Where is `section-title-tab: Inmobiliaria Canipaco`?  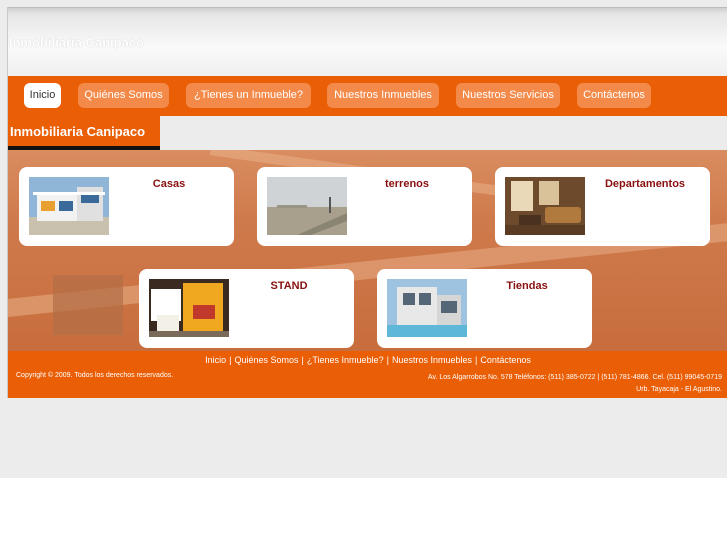
section-title-tab: Inmobiliaria Canipaco is located at coordinates (84, 133).